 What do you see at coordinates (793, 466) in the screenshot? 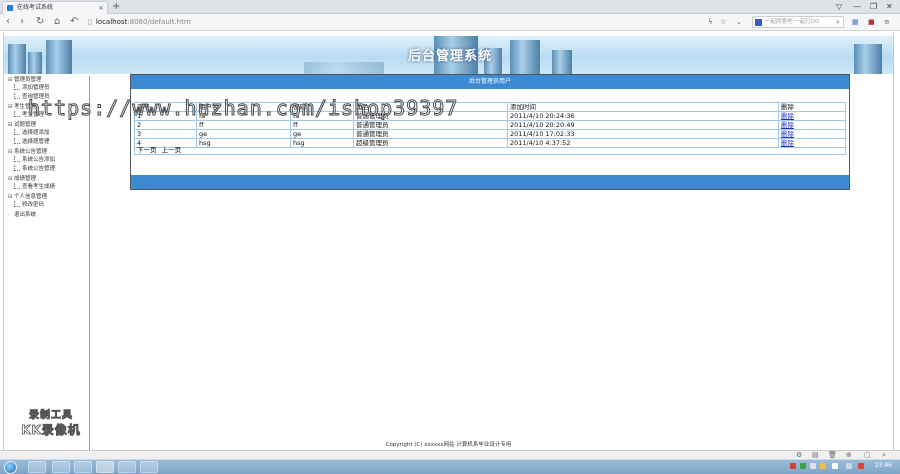
I see `tray-antivirus-icon` at bounding box center [793, 466].